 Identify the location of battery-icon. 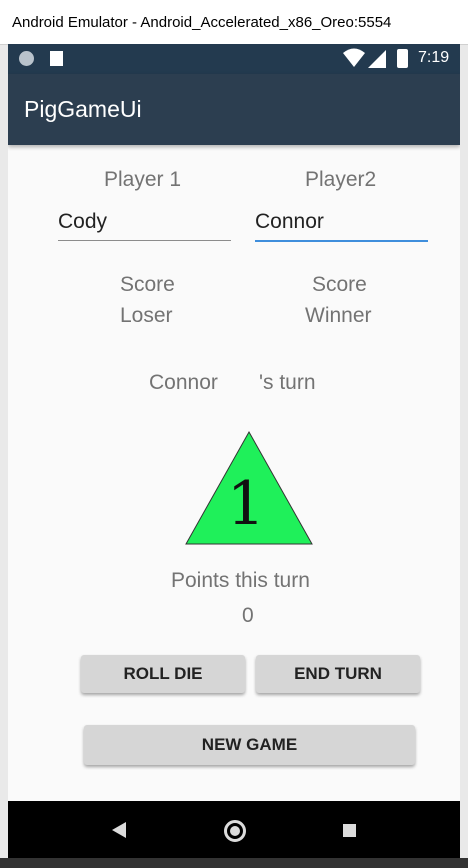
(402, 58).